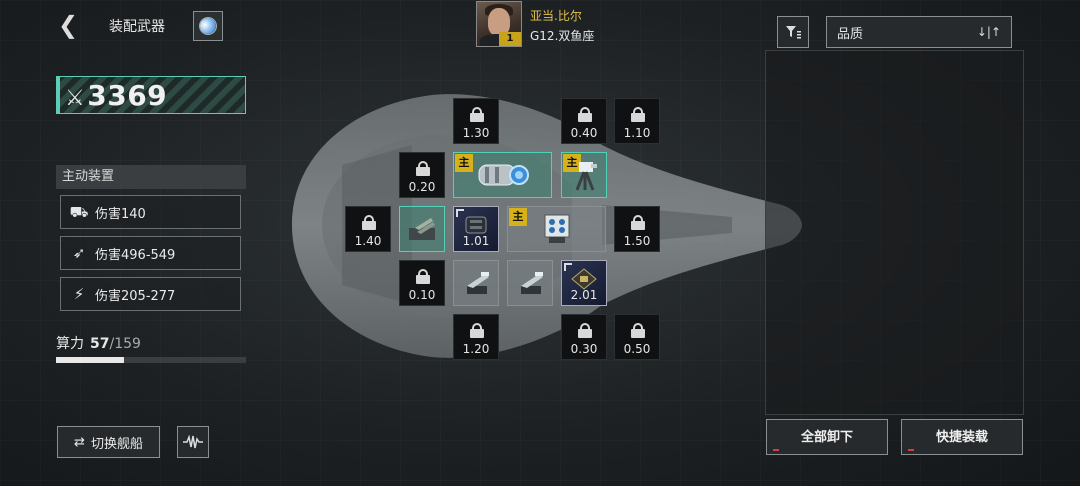 This screenshot has height=486, width=1080. What do you see at coordinates (116, 444) in the screenshot?
I see `switch-ship-label: 切换舰船` at bounding box center [116, 444].